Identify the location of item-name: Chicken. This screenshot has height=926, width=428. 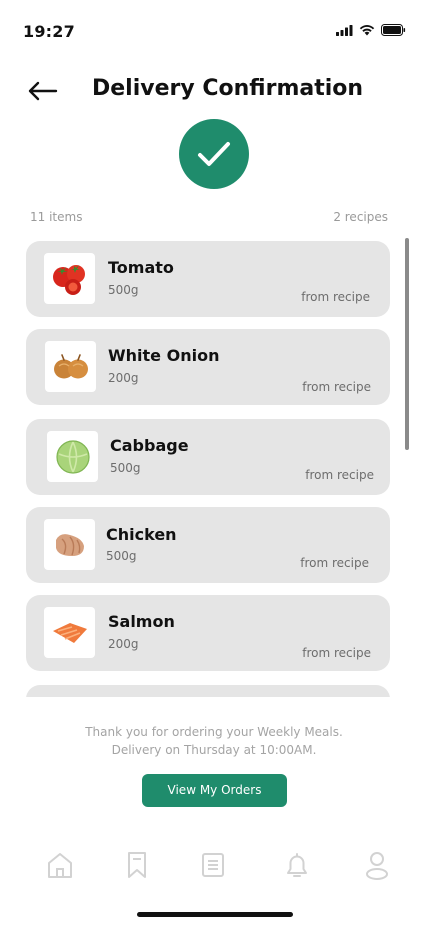
(141, 534).